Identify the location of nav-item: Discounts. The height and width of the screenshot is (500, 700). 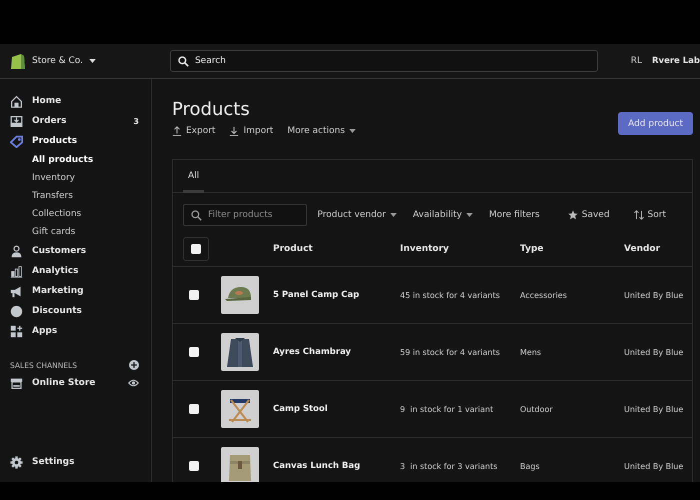
(74, 311).